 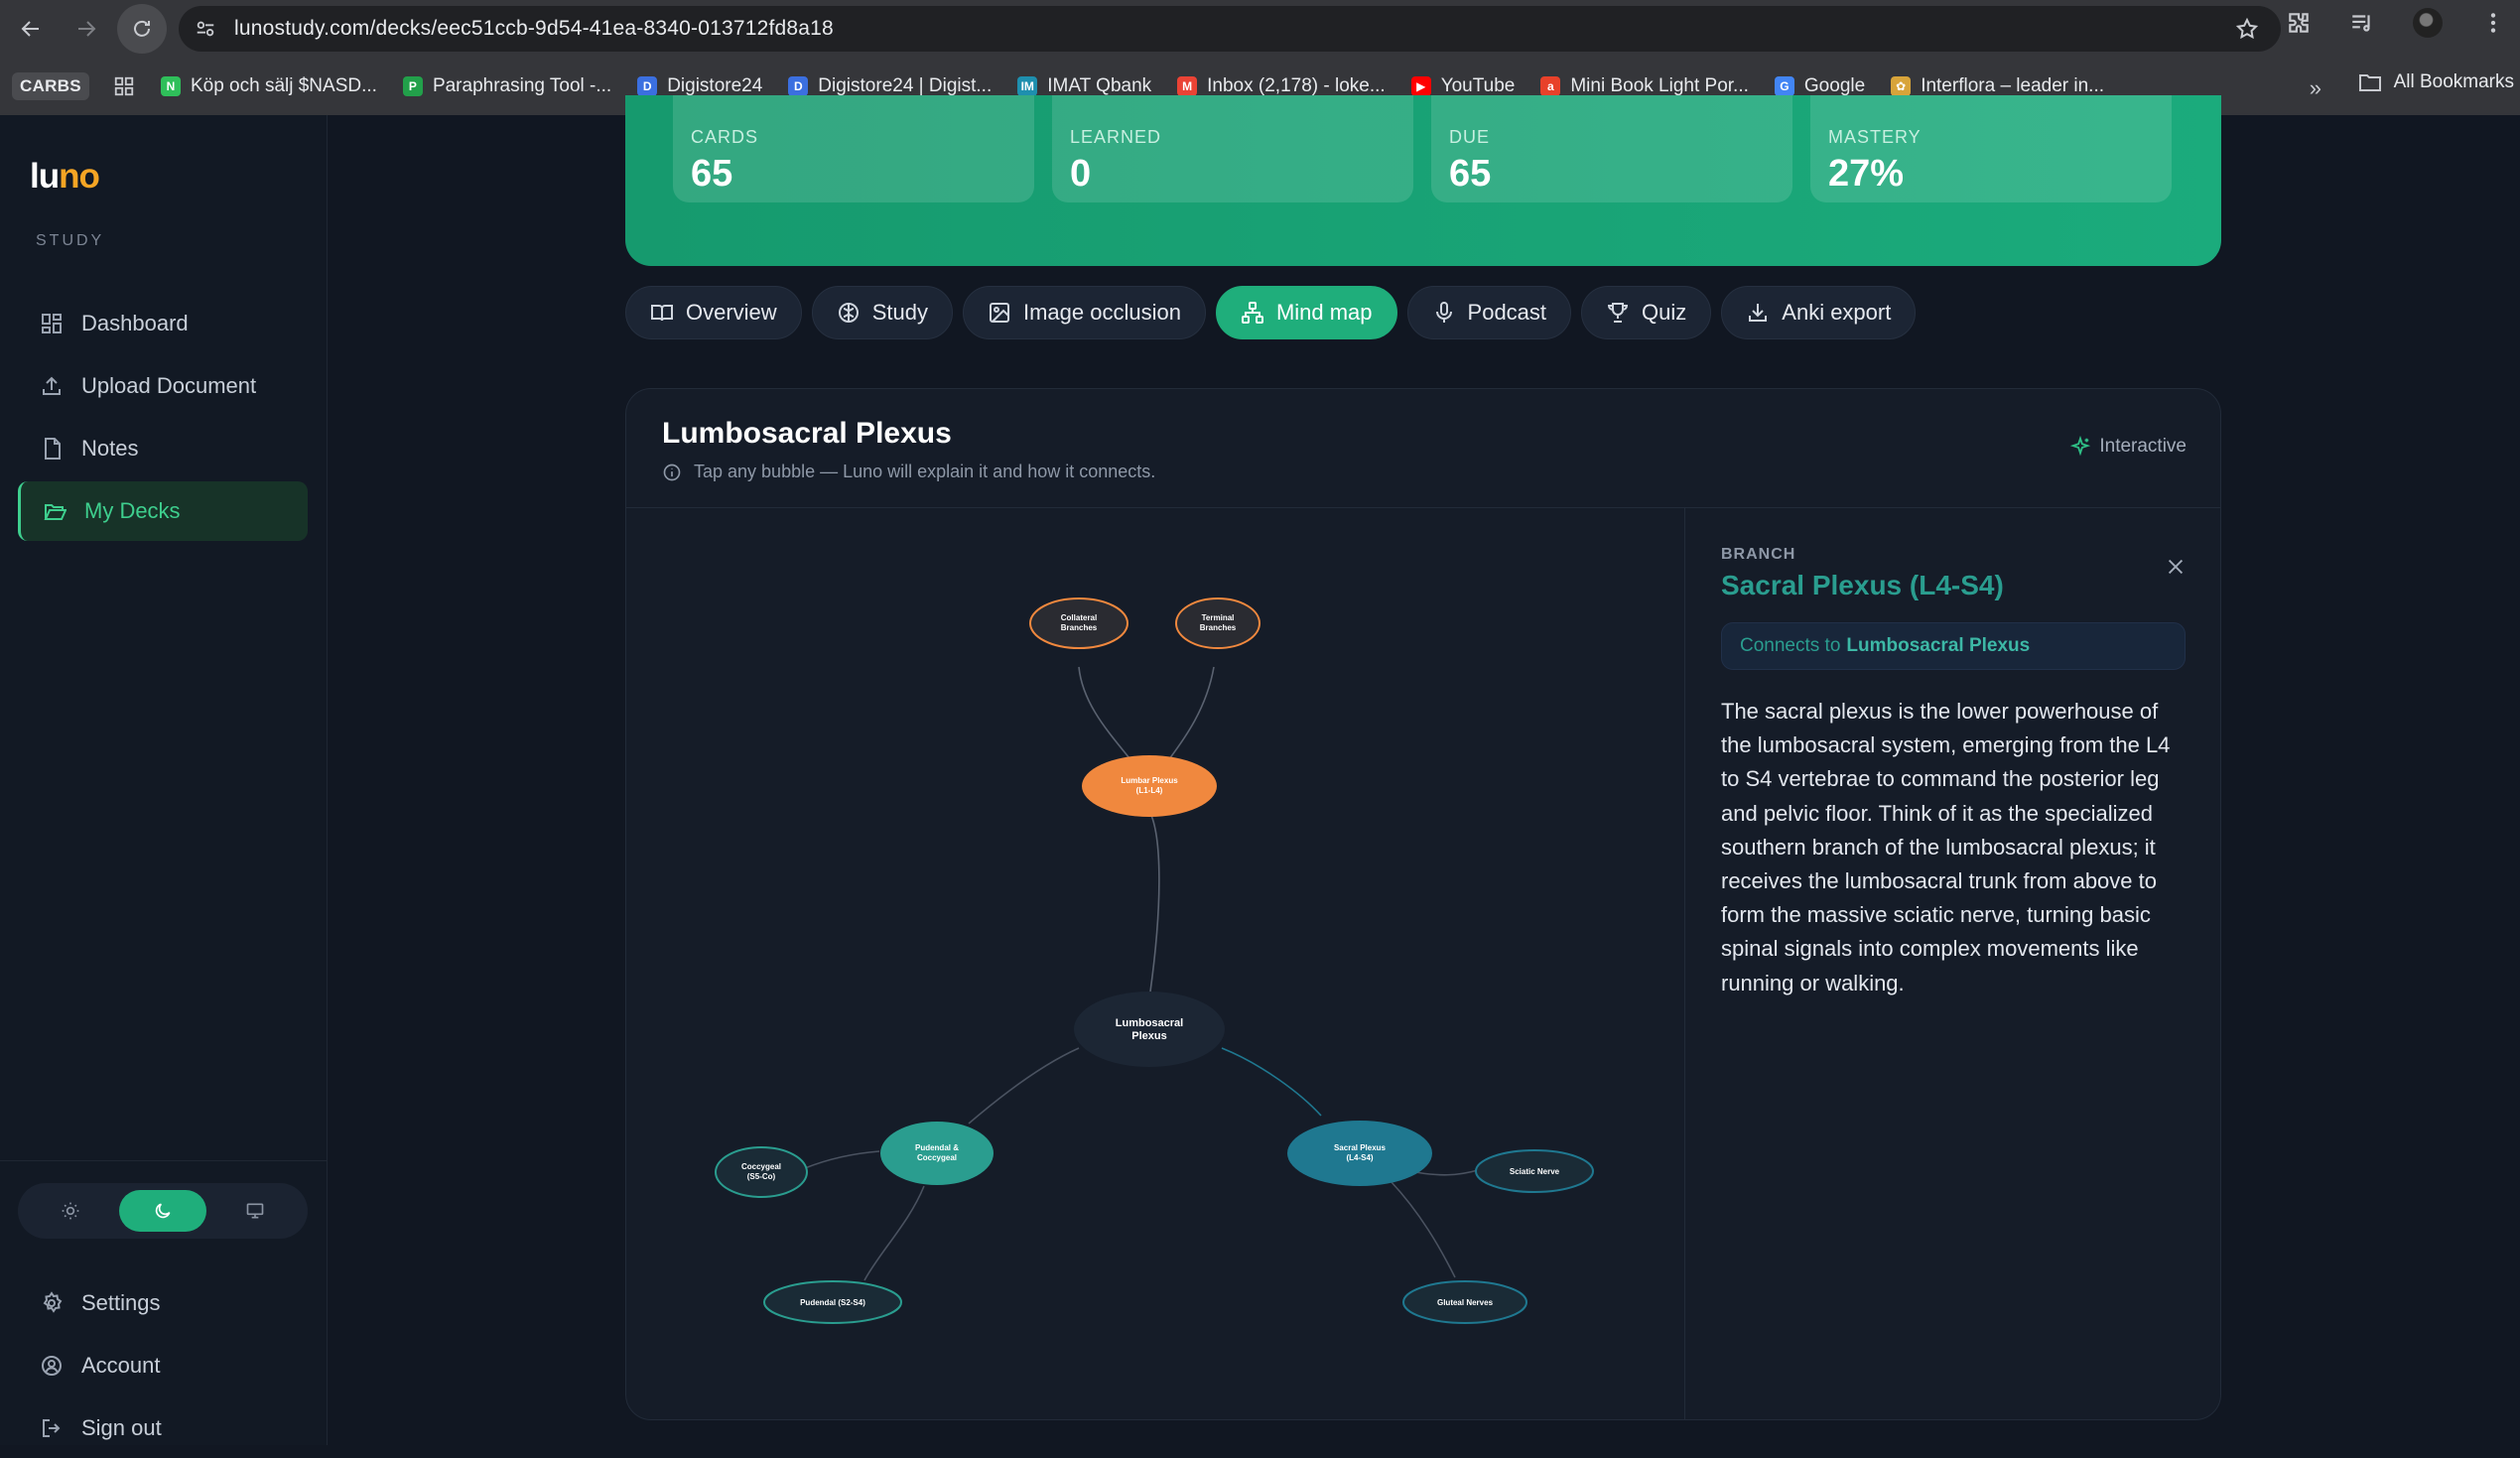 I want to click on bookmark-favicon-icon: D, so click(x=647, y=86).